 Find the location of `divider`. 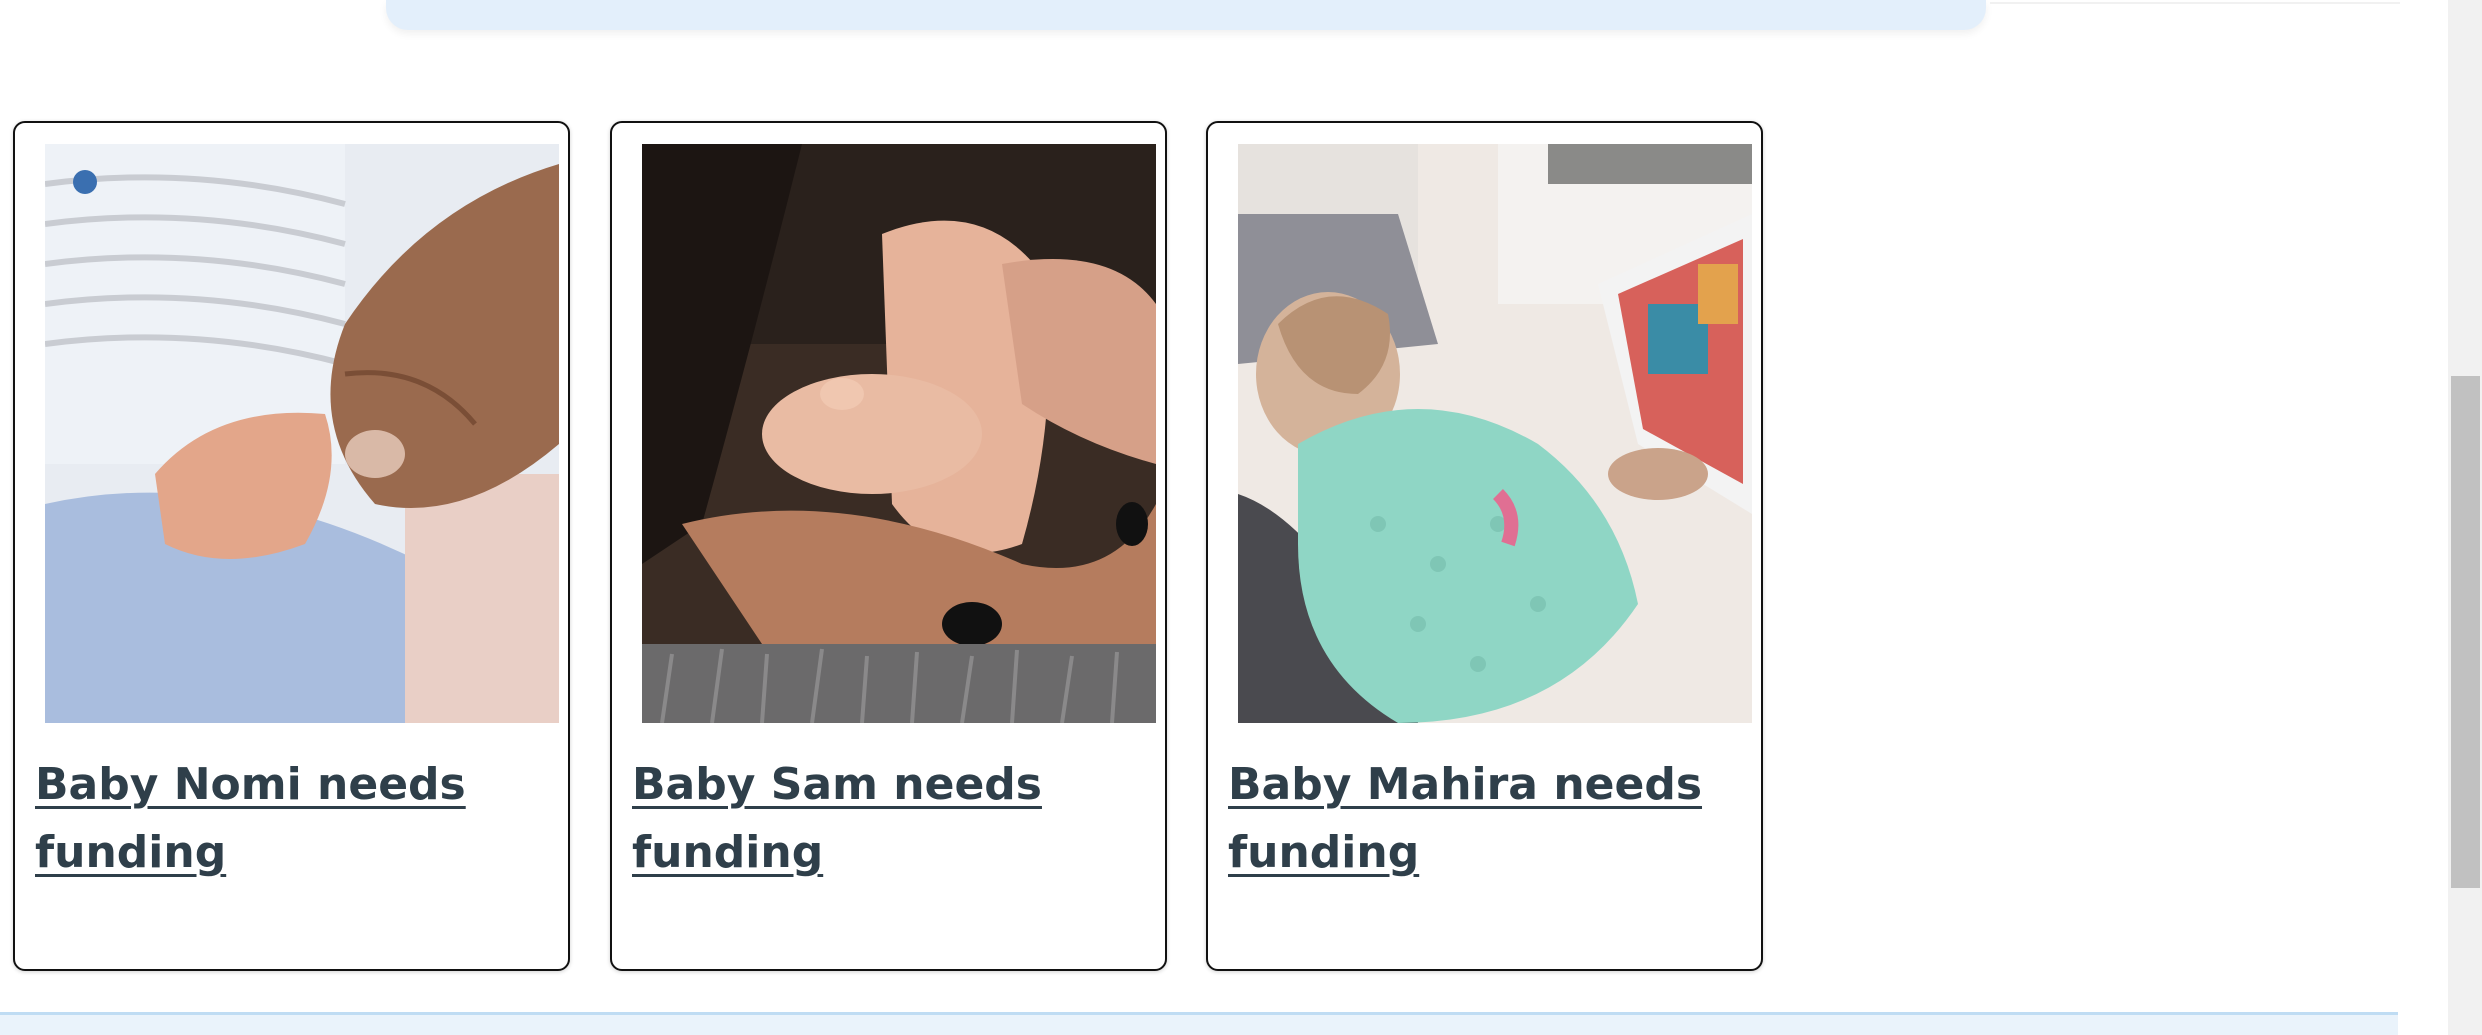

divider is located at coordinates (2195, 3).